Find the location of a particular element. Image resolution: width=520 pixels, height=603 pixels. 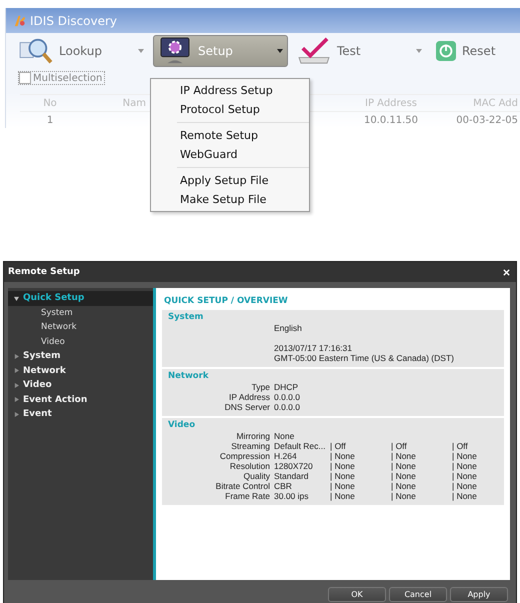

app-logo-icon is located at coordinates (19, 20).